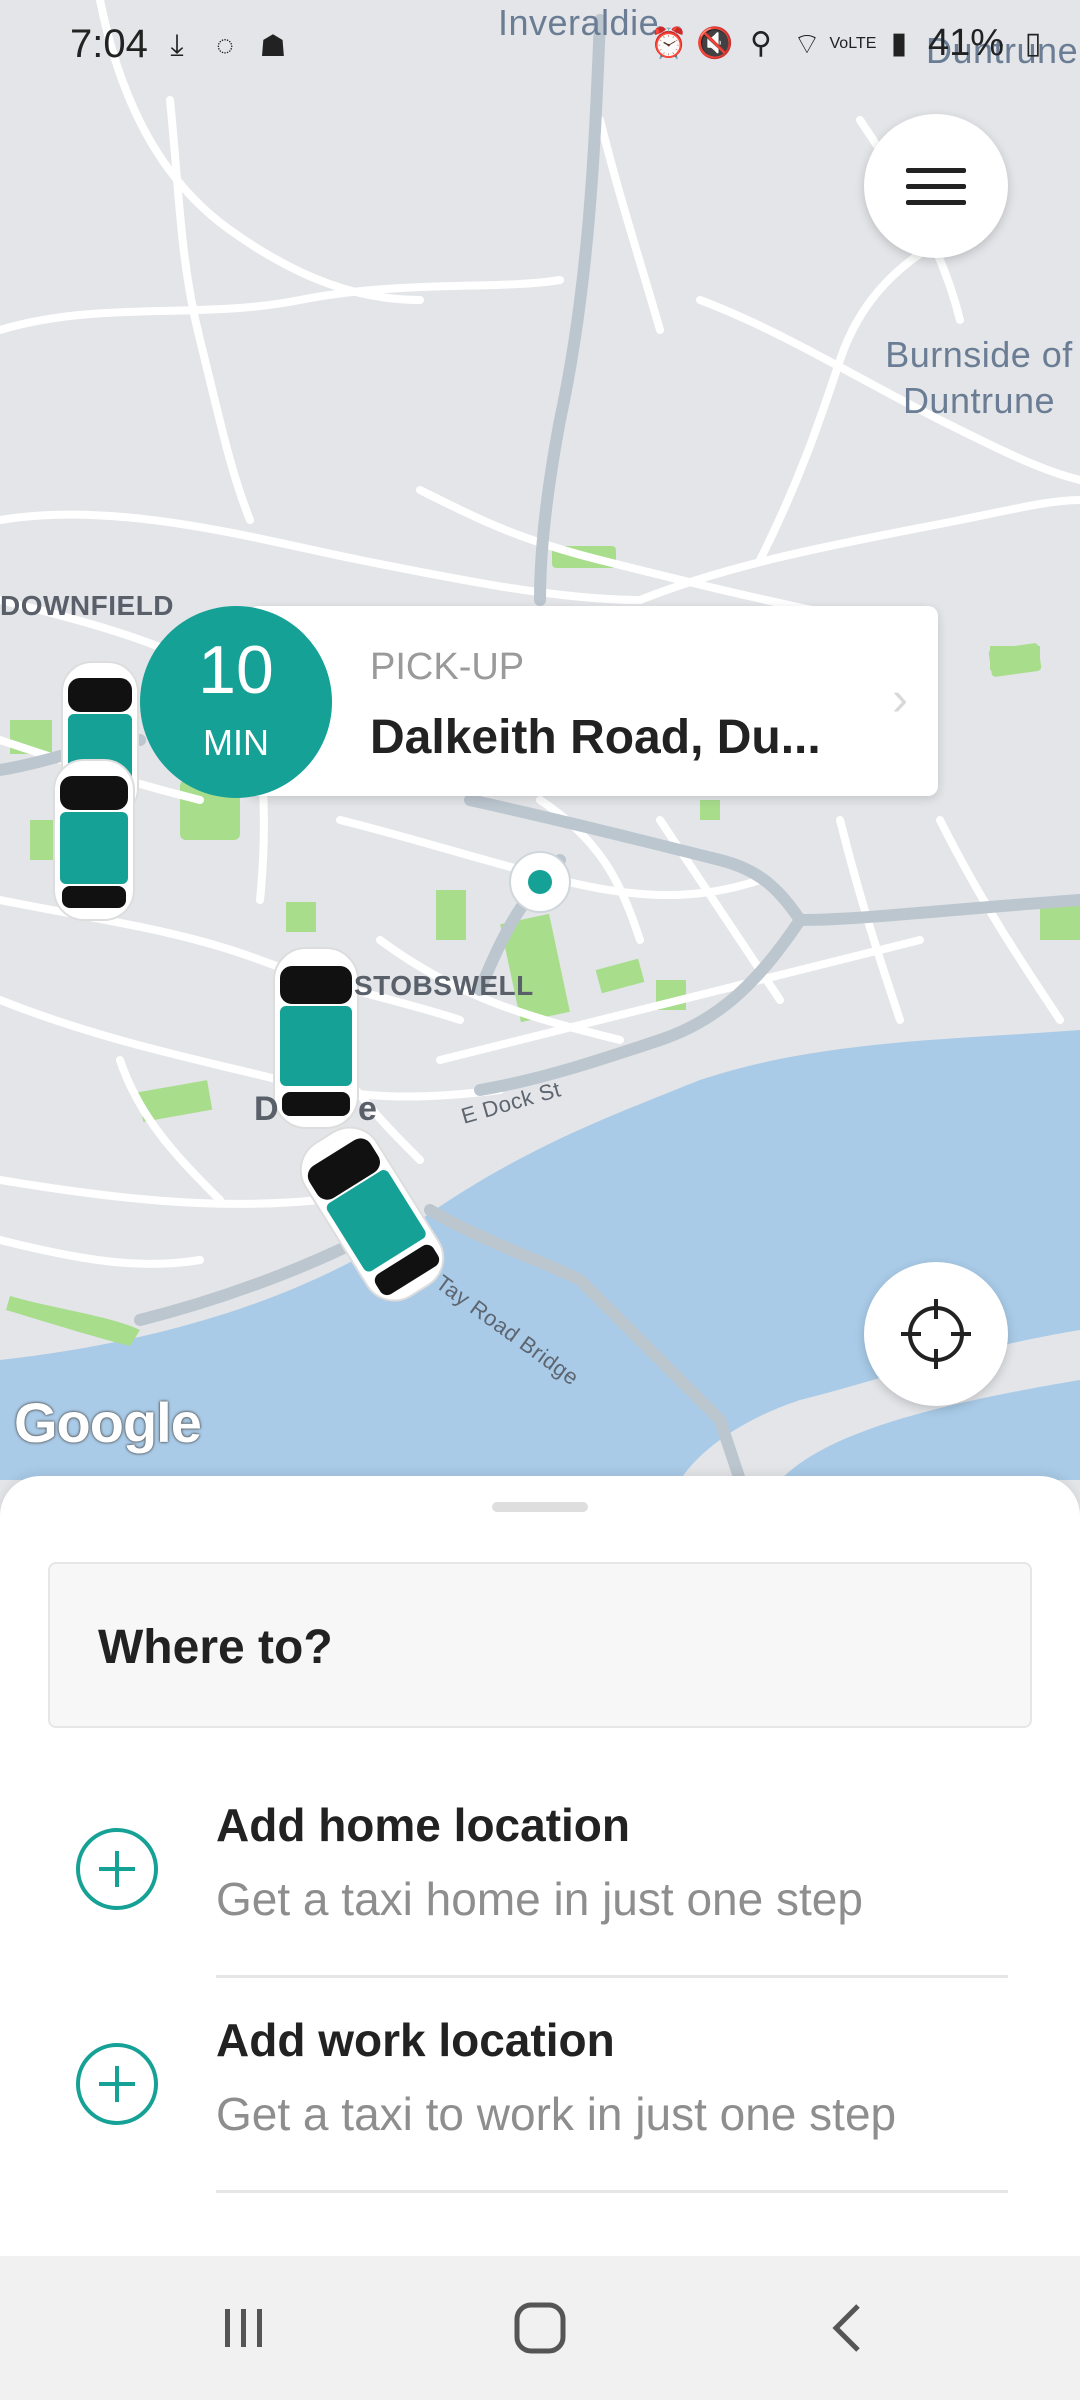 The width and height of the screenshot is (1080, 2400). Describe the element at coordinates (807, 44) in the screenshot. I see `wifi-icon: ⌔` at that location.